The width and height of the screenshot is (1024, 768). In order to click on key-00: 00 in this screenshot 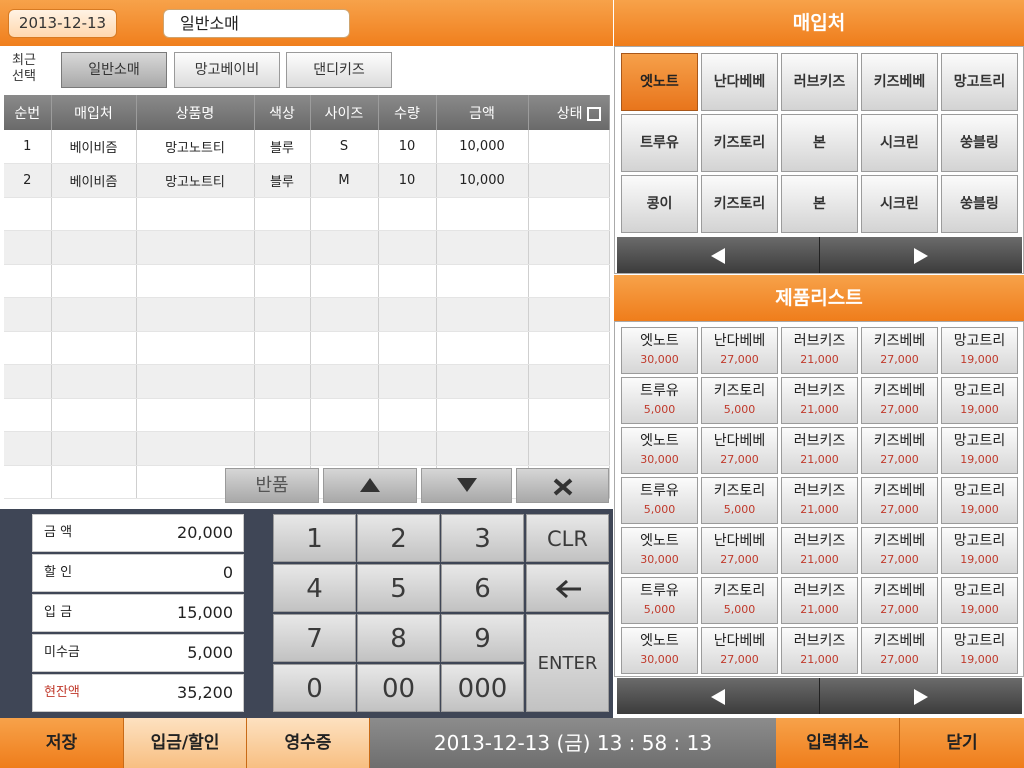, I will do `click(398, 688)`.